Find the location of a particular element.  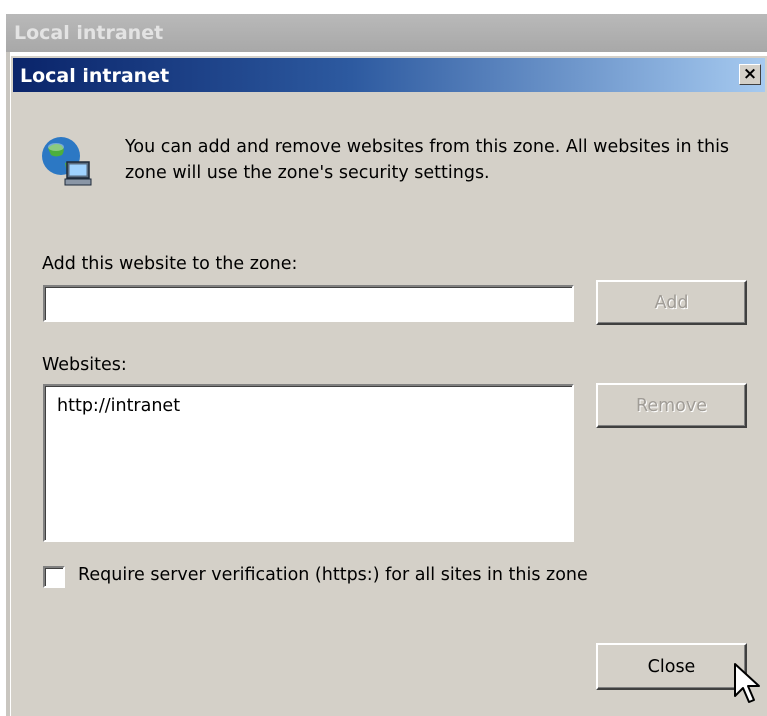

dialog-title: Local intranet is located at coordinates (95, 76).